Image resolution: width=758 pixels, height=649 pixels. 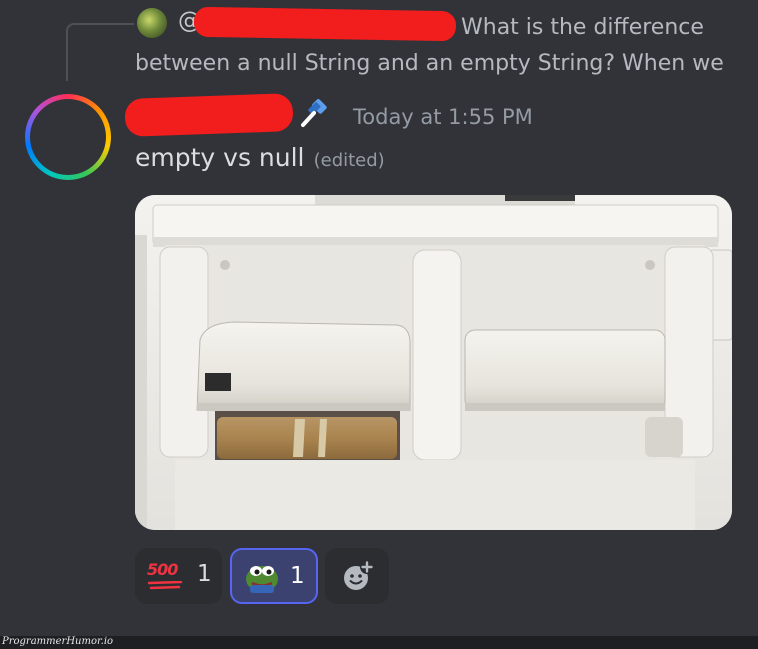 I want to click on pepe-frog-icon, so click(x=262, y=579).